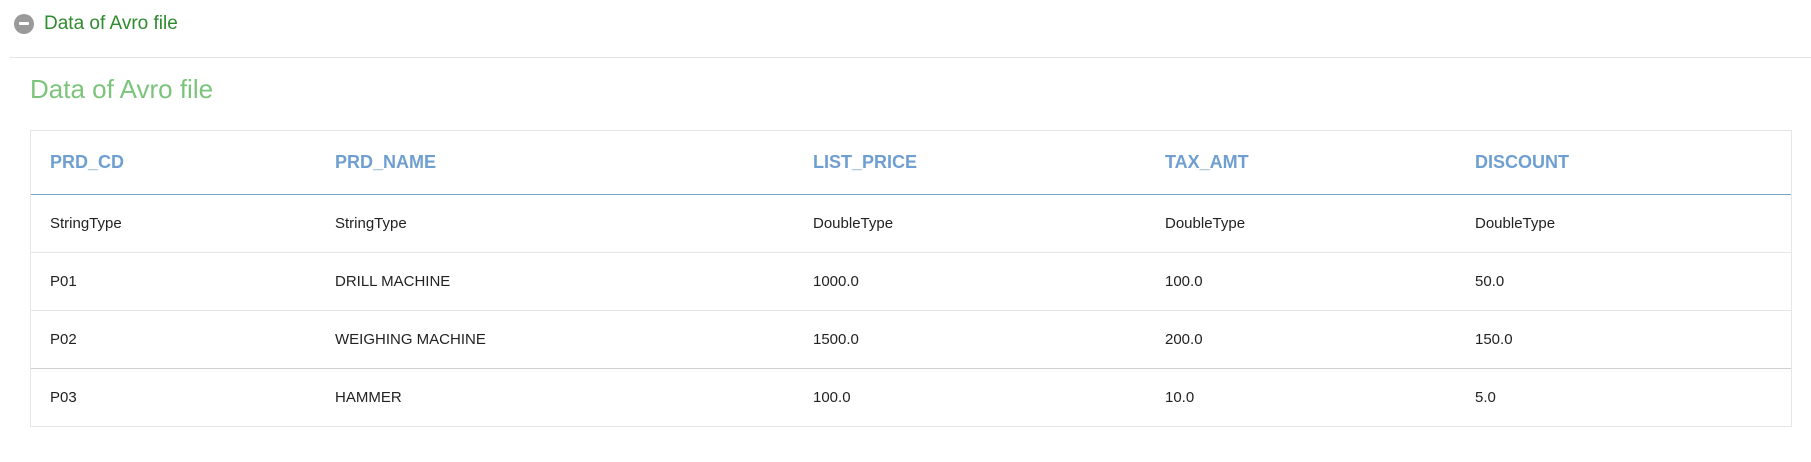 The width and height of the screenshot is (1811, 462). What do you see at coordinates (122, 89) in the screenshot?
I see `page-title: Data of Avro file` at bounding box center [122, 89].